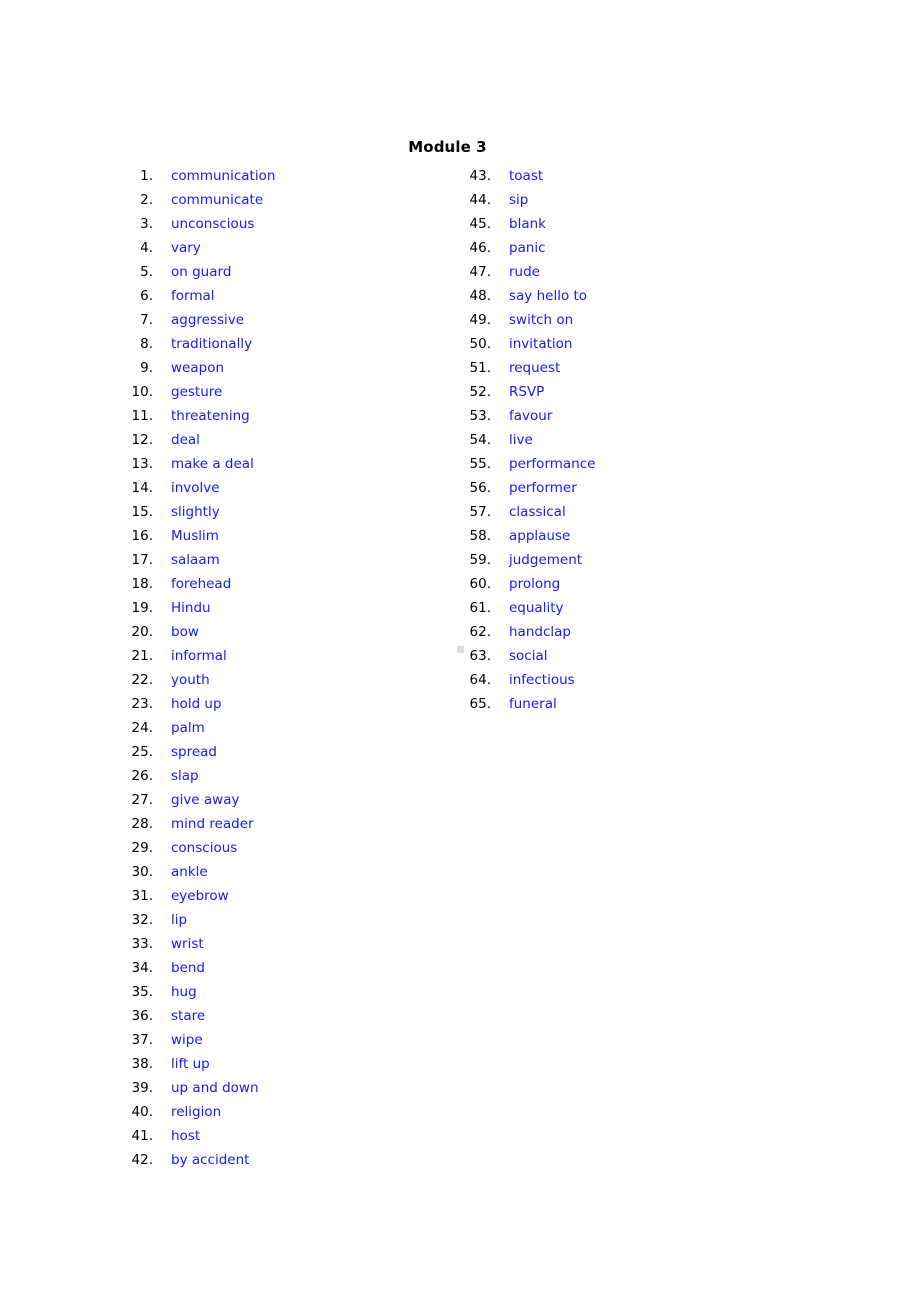 This screenshot has height=1302, width=920. What do you see at coordinates (201, 584) in the screenshot?
I see `word-list-item-term: forehead` at bounding box center [201, 584].